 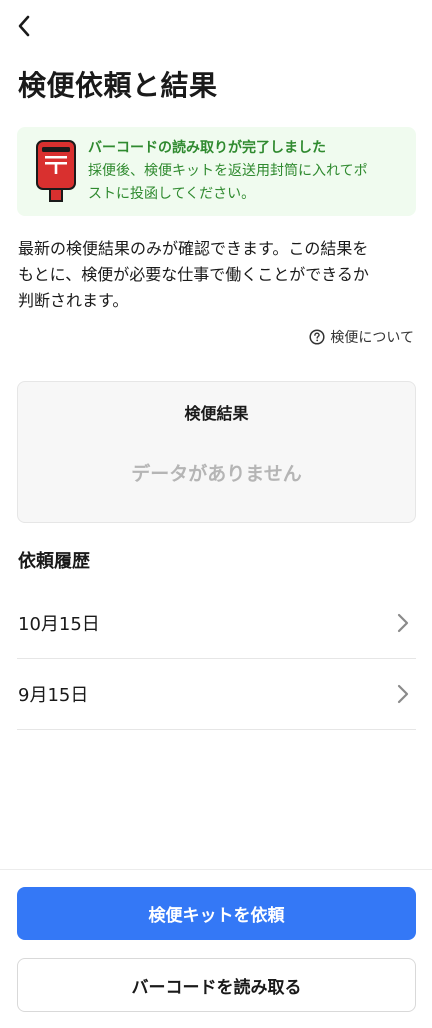 What do you see at coordinates (172, 194) in the screenshot?
I see `notice-body-line: ストに投函してください。` at bounding box center [172, 194].